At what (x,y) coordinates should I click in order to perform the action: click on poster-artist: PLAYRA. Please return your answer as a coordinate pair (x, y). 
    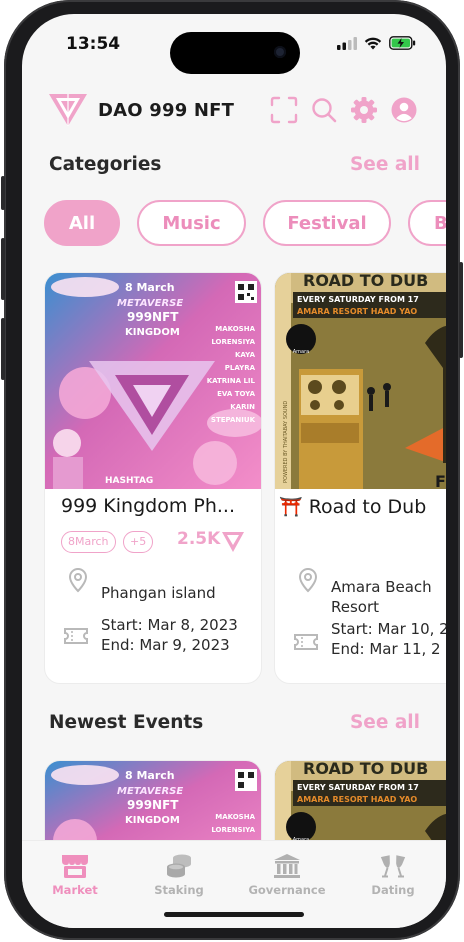
    Looking at the image, I should click on (240, 368).